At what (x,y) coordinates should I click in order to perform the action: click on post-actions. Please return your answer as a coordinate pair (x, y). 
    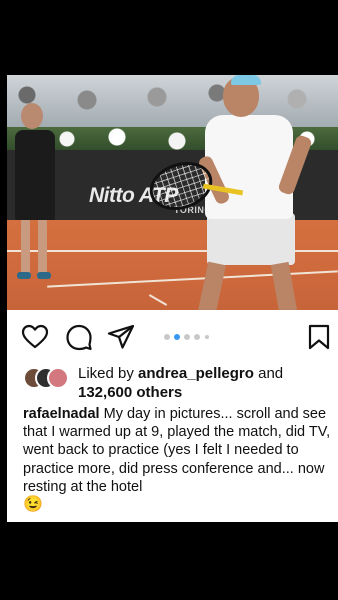
    Looking at the image, I should click on (172, 337).